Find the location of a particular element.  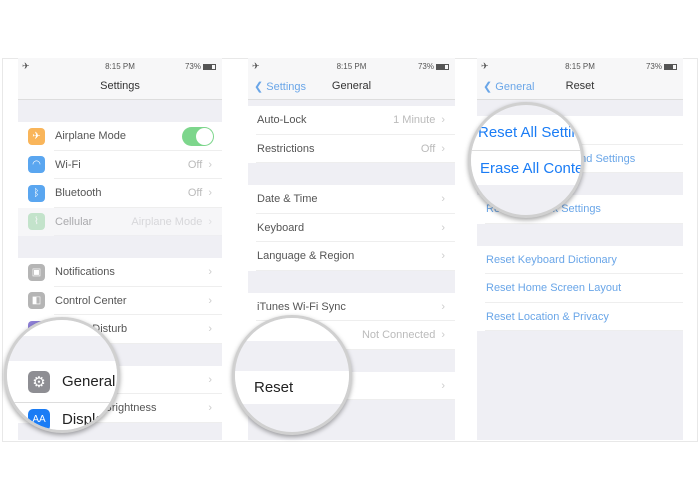

row-label: Cellular is located at coordinates (74, 221).